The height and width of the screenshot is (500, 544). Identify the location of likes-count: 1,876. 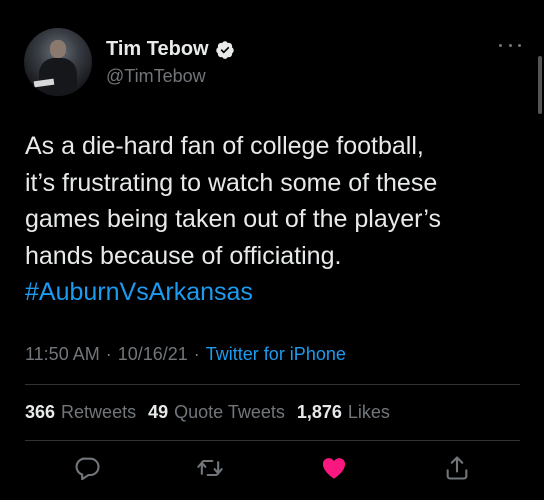
(319, 412).